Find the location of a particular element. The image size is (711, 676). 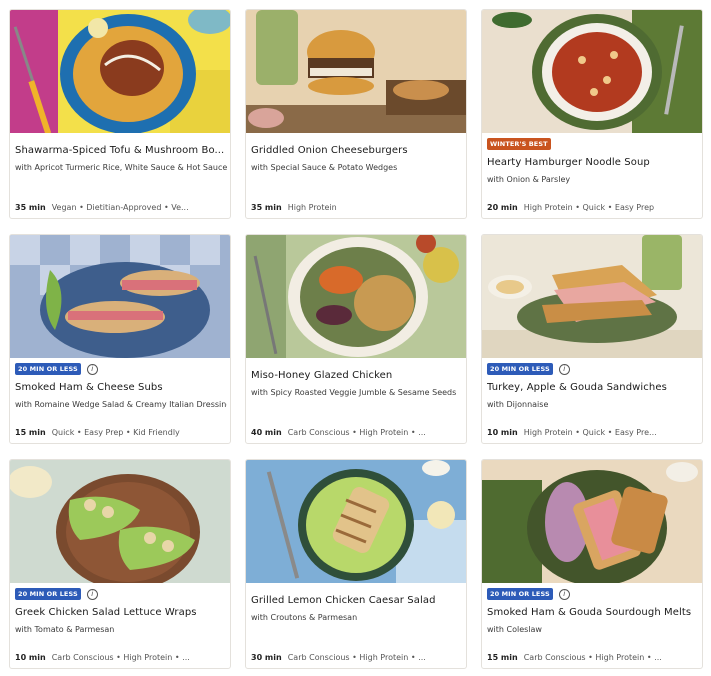

recipe-subtitle: with Croutons & Parmesan is located at coordinates (304, 617).